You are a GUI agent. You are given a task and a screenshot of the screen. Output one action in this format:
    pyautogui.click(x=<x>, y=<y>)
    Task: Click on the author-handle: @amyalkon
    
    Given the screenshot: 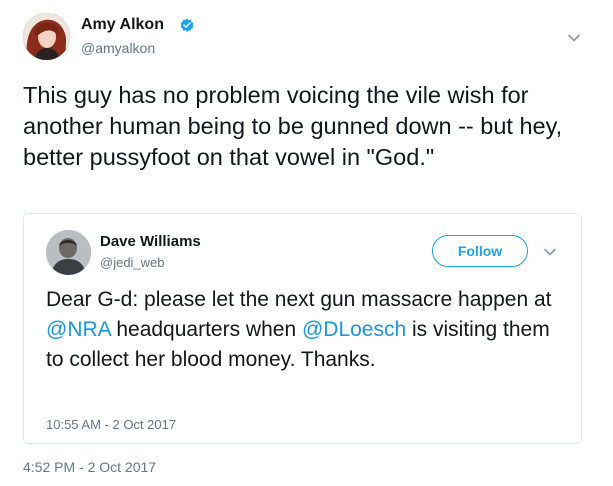 What is the action you would take?
    pyautogui.click(x=118, y=48)
    